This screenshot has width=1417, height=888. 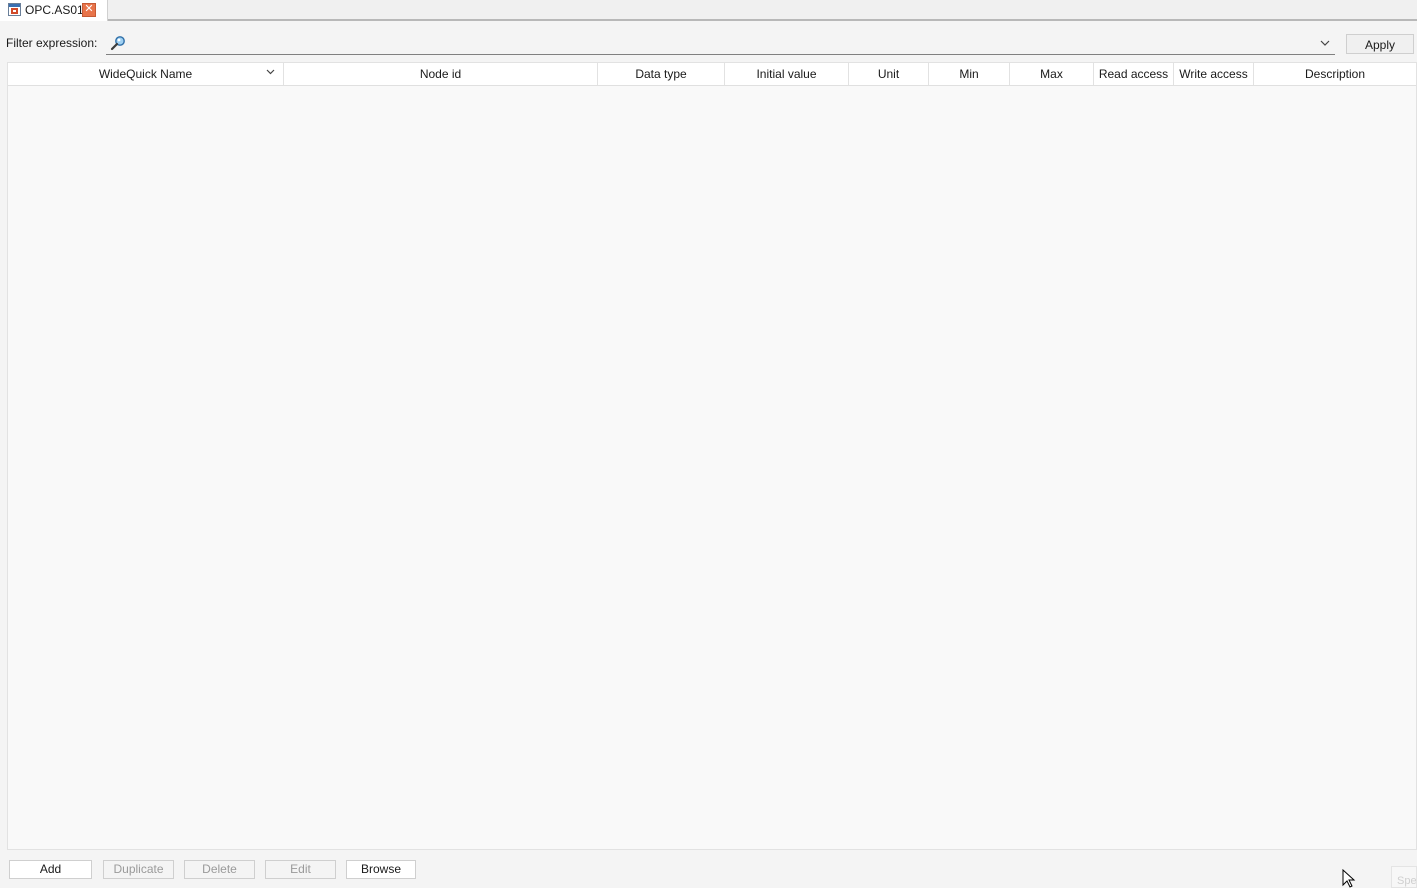 I want to click on column-header-description: Description, so click(x=1335, y=74).